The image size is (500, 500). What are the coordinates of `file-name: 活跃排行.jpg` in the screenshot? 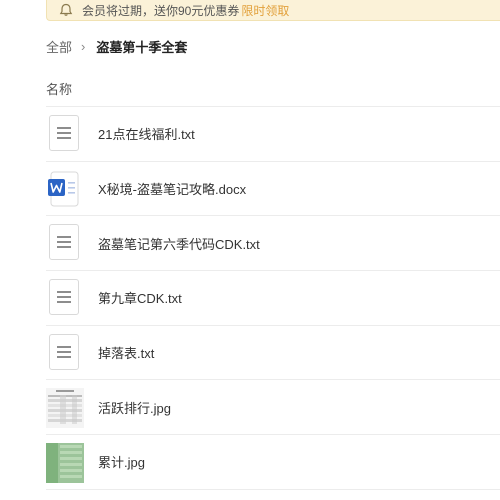 It's located at (134, 408).